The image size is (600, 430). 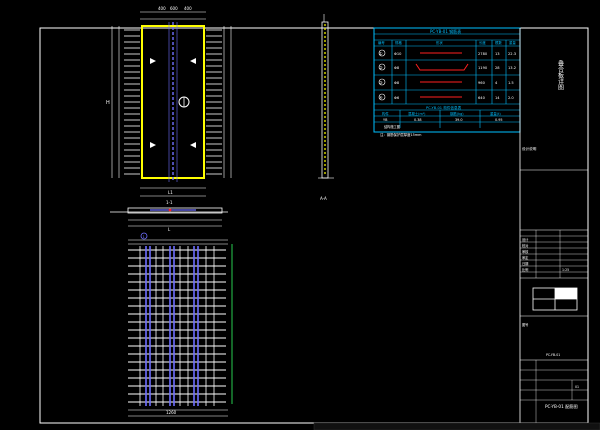 What do you see at coordinates (565, 270) in the screenshot?
I see `tb-scale: 1:25` at bounding box center [565, 270].